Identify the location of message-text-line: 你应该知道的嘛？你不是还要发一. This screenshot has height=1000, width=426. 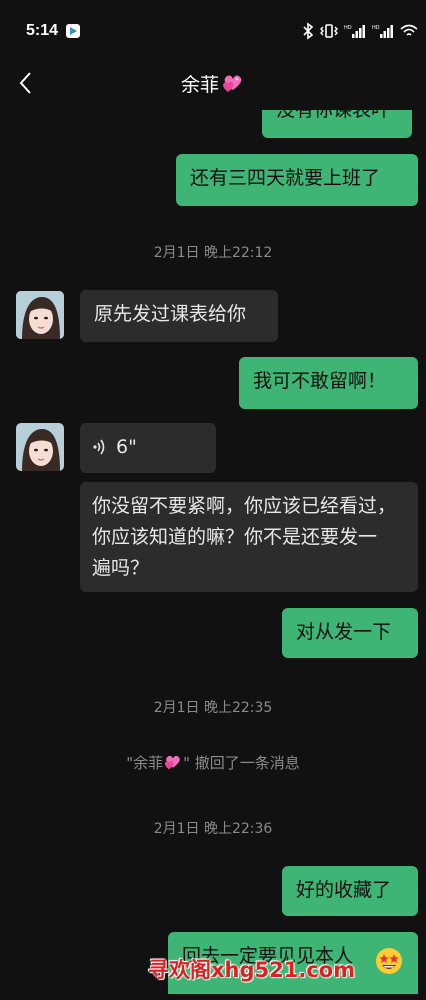
(235, 537).